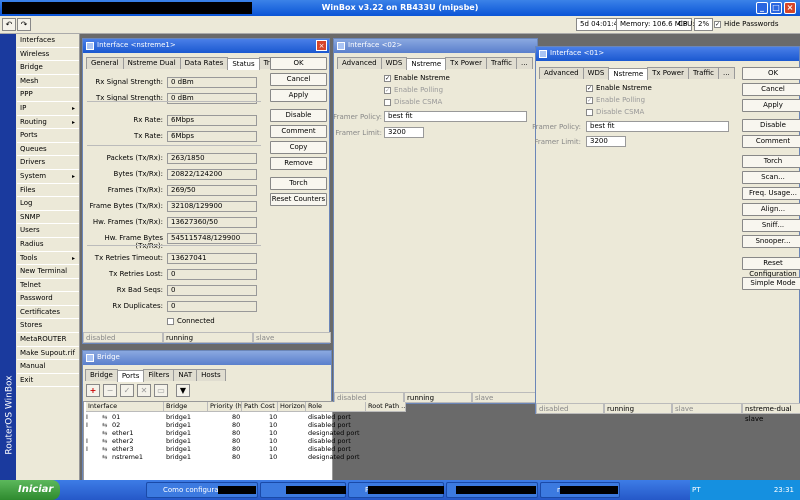 The height and width of the screenshot is (500, 800). What do you see at coordinates (48, 191) in the screenshot?
I see `sidebar-item-files: Files` at bounding box center [48, 191].